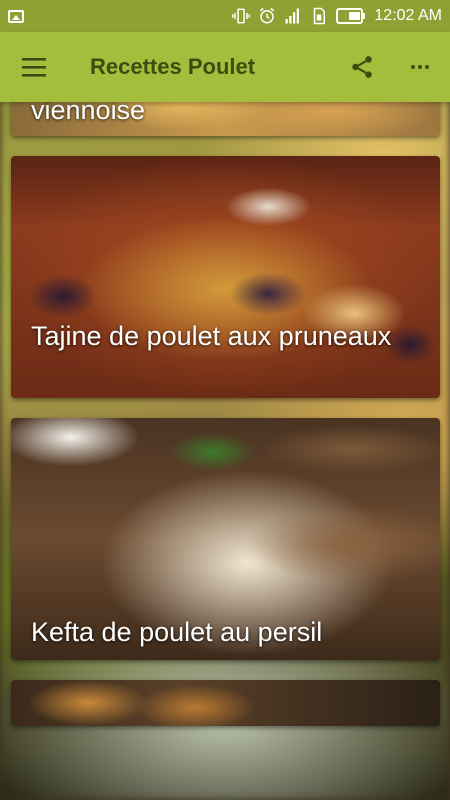 This screenshot has width=450, height=800. I want to click on recipe-title: Tajine de poulet aux pruneaux, so click(211, 336).